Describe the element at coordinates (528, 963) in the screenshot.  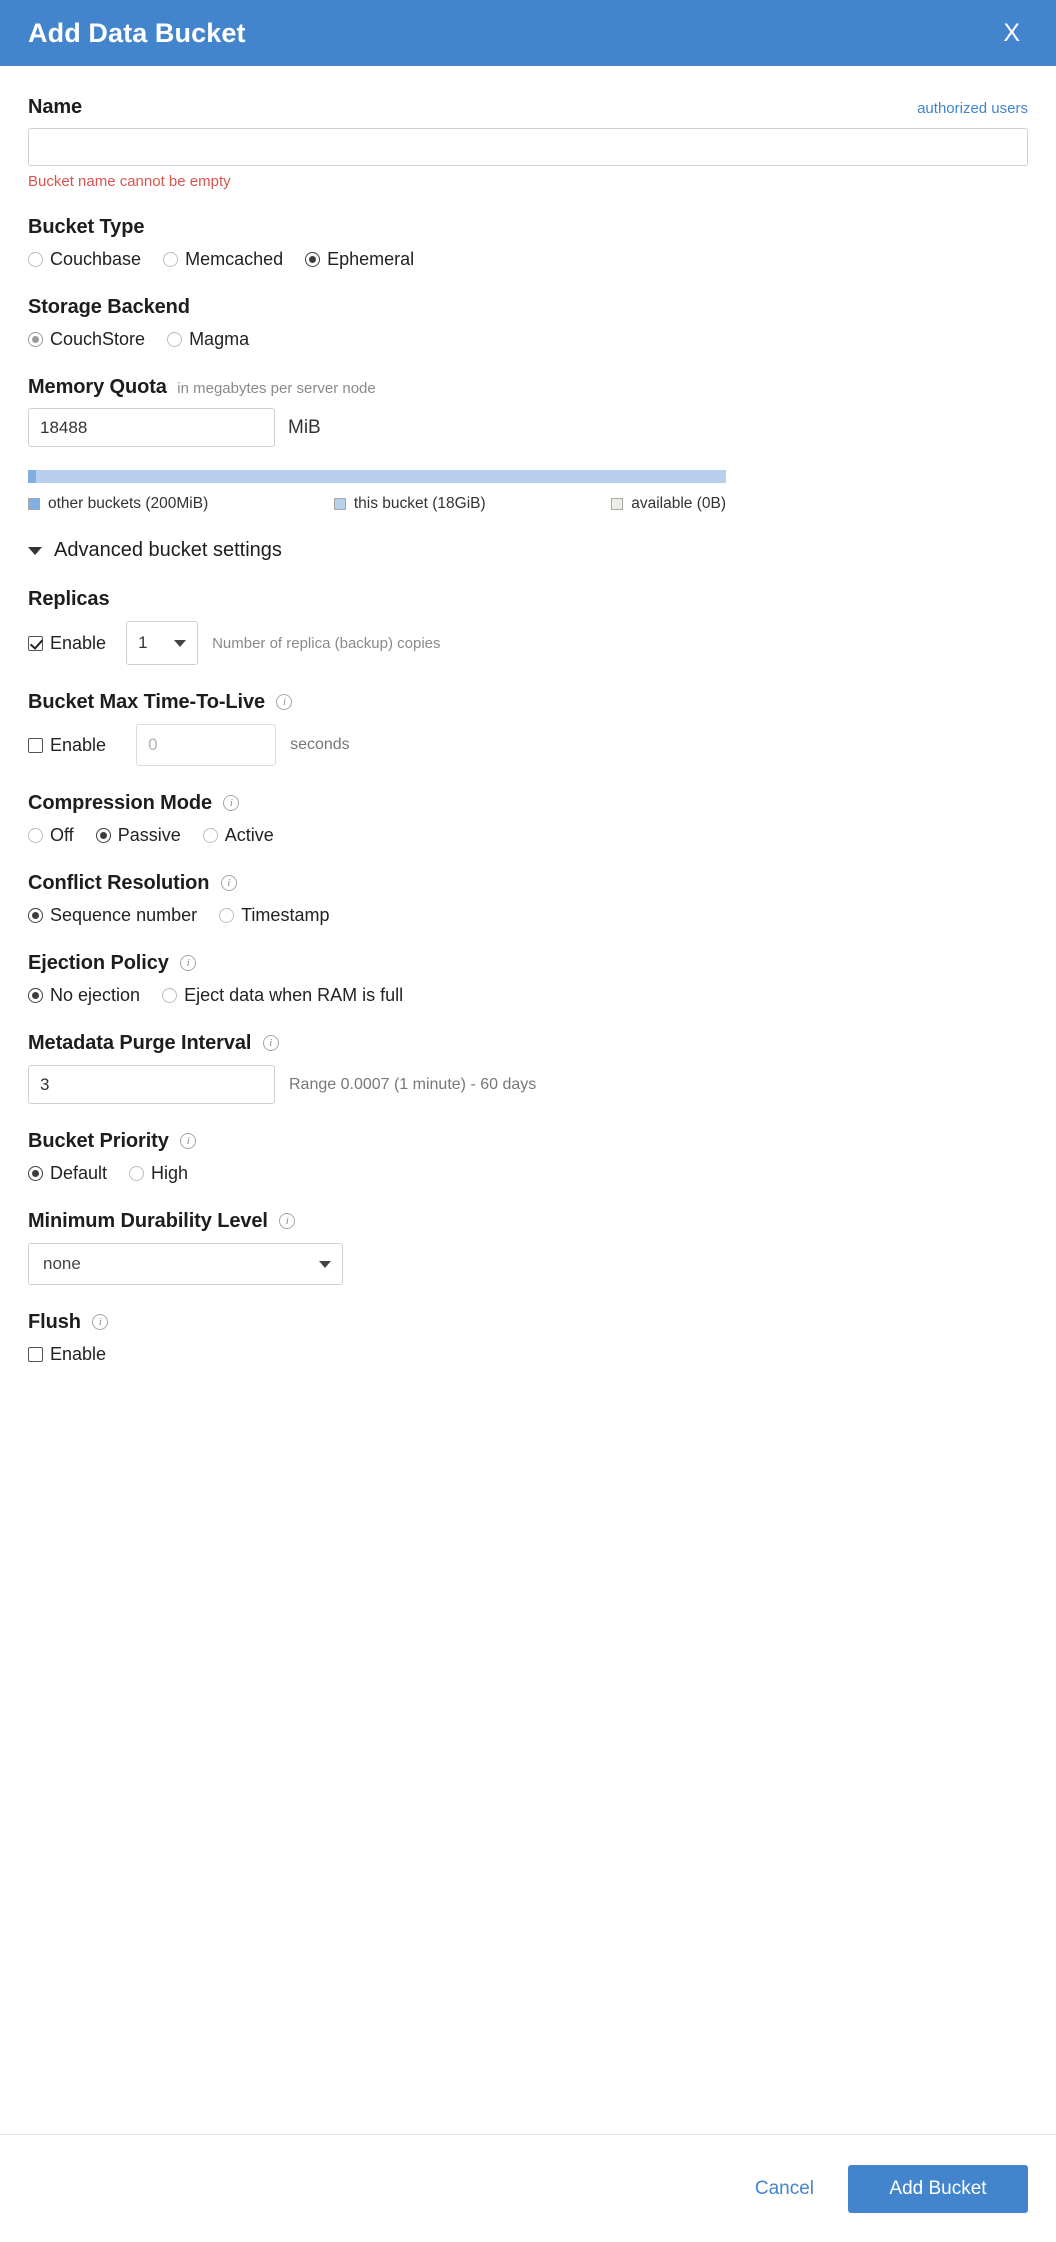
I see `ejection-policy-label-row: Ejection Policy i` at that location.